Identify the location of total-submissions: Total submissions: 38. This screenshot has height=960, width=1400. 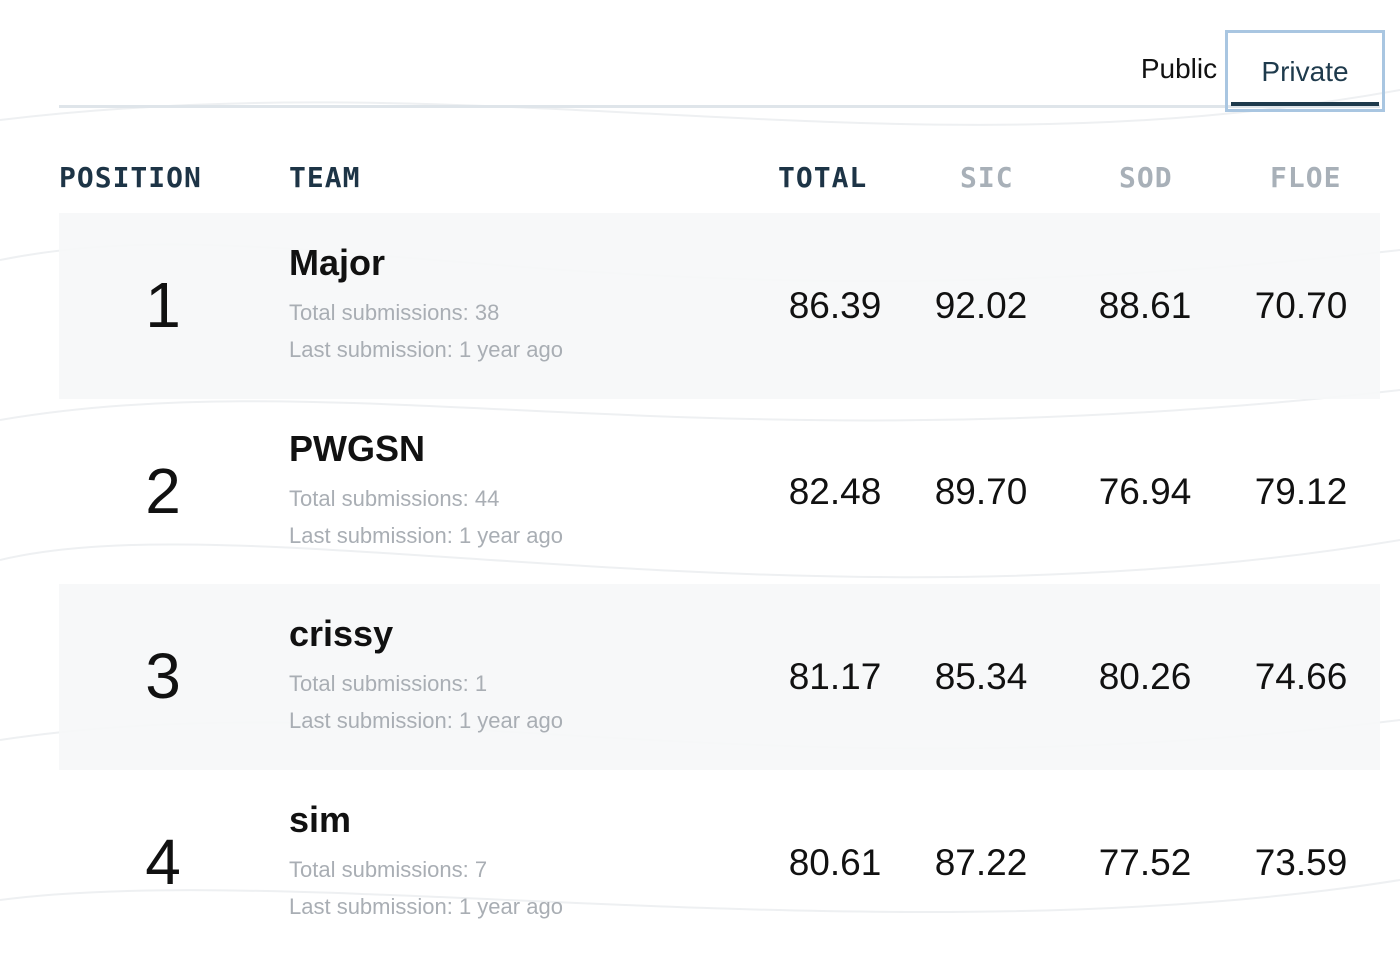
(394, 312).